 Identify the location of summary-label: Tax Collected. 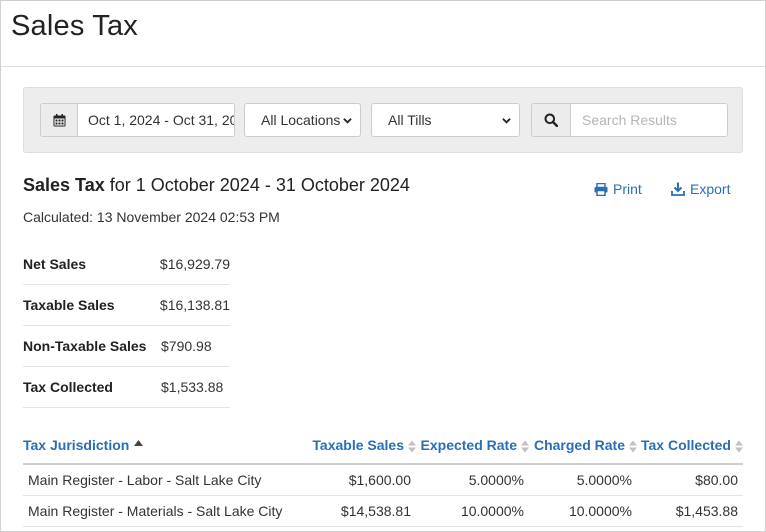
(68, 387).